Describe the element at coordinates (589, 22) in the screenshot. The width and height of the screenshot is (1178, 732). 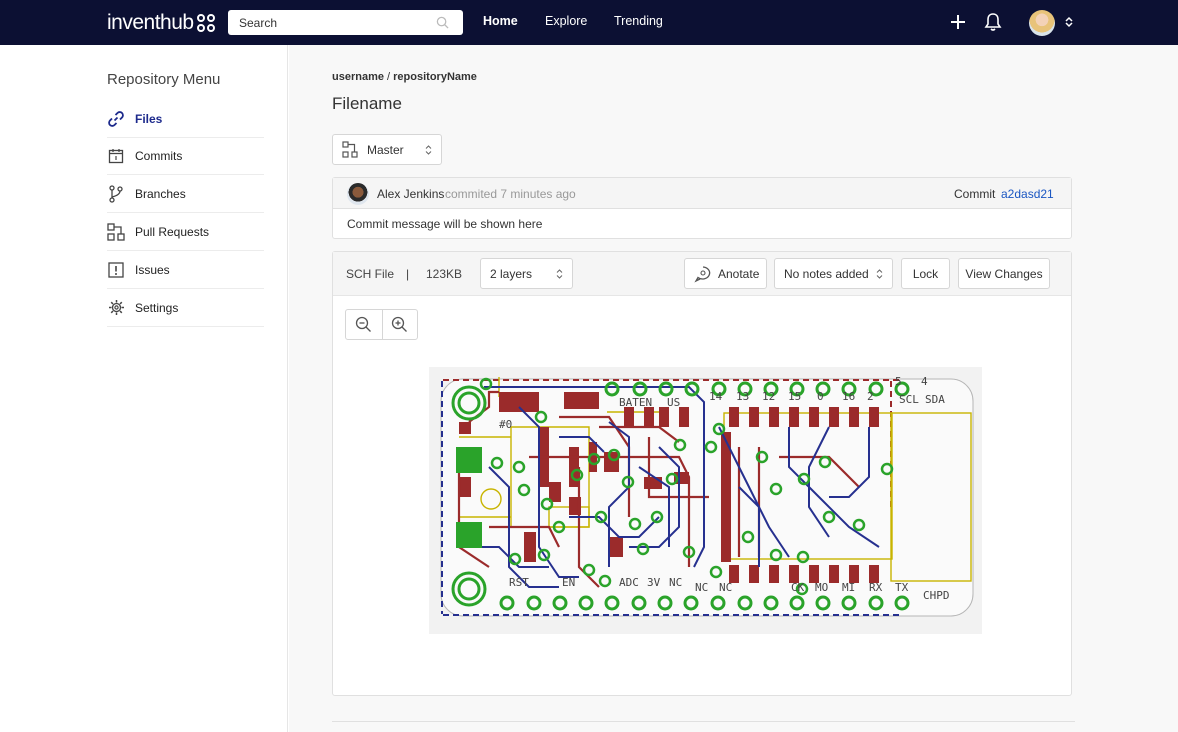
I see `top-navbar: inventhub Home Explore Trending` at that location.